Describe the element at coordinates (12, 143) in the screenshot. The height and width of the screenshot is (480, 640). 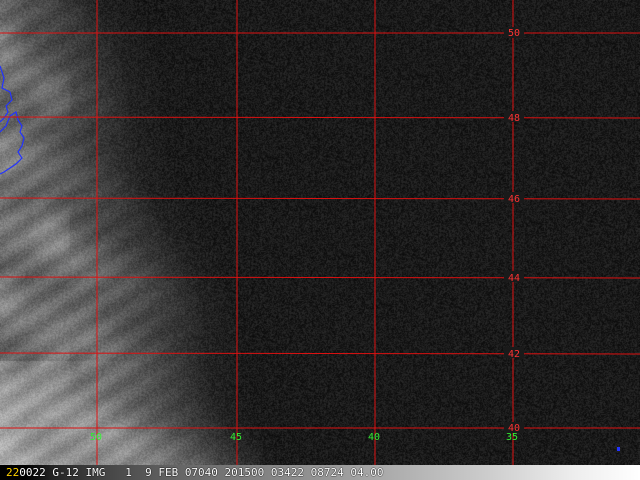
I see `coastline-island` at that location.